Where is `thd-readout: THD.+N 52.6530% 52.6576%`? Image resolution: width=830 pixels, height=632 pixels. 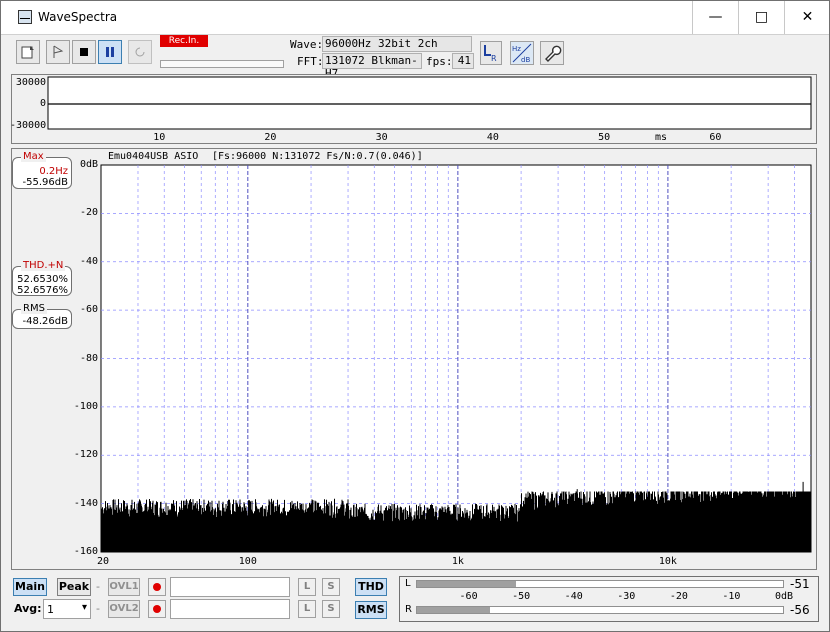
thd-readout: THD.+N 52.6530% 52.6576% is located at coordinates (42, 278).